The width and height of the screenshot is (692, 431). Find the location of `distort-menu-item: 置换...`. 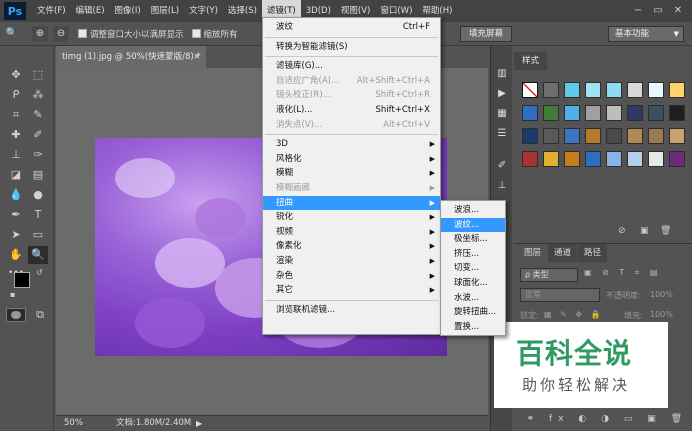

distort-menu-item: 置换... is located at coordinates (473, 327).